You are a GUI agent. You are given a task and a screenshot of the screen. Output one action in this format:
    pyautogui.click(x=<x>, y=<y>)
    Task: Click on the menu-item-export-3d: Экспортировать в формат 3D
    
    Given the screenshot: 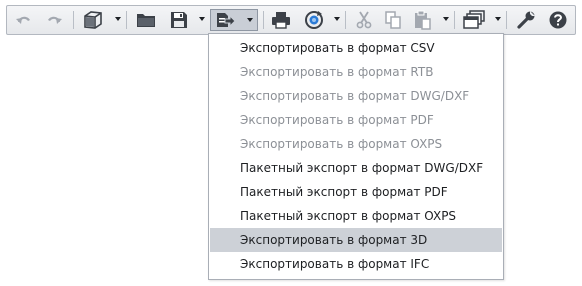 What is the action you would take?
    pyautogui.click(x=356, y=240)
    